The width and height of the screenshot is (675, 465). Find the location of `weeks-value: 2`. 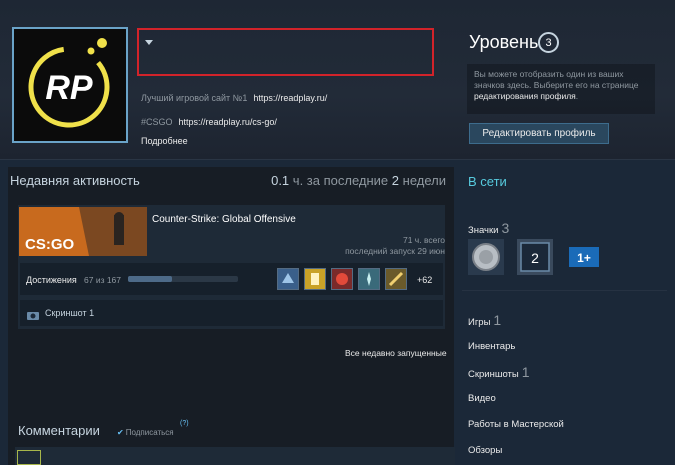

weeks-value: 2 is located at coordinates (395, 180).